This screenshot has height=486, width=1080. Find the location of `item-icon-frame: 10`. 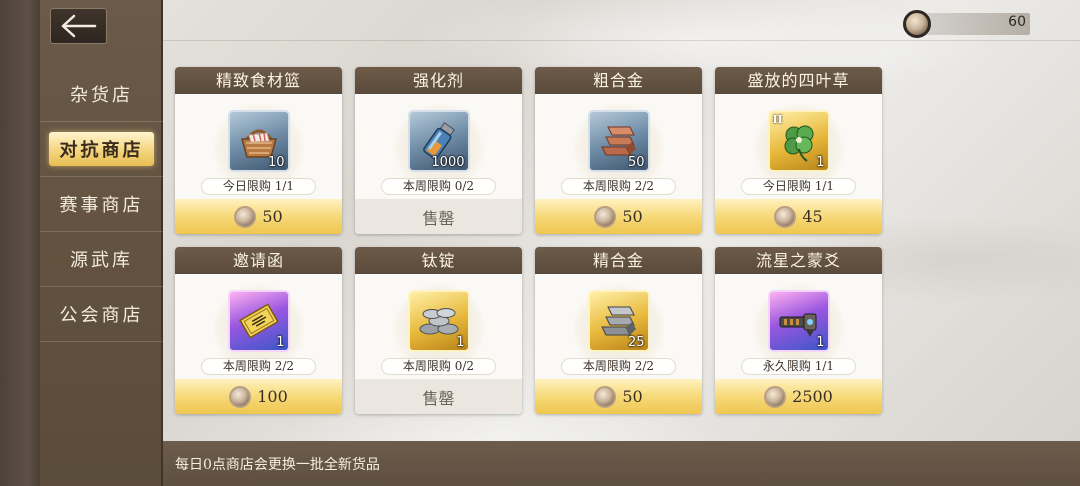

item-icon-frame: 10 is located at coordinates (258, 141).